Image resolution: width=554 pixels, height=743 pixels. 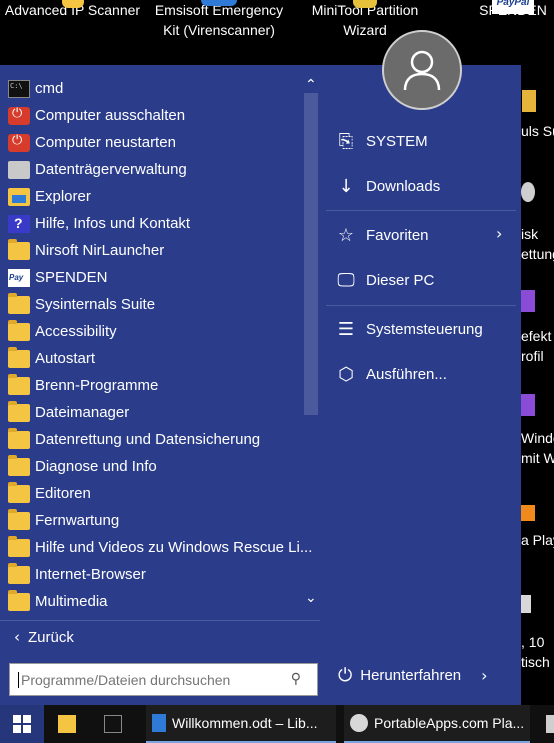 I want to click on taskbar-cmd, so click(x=118, y=724).